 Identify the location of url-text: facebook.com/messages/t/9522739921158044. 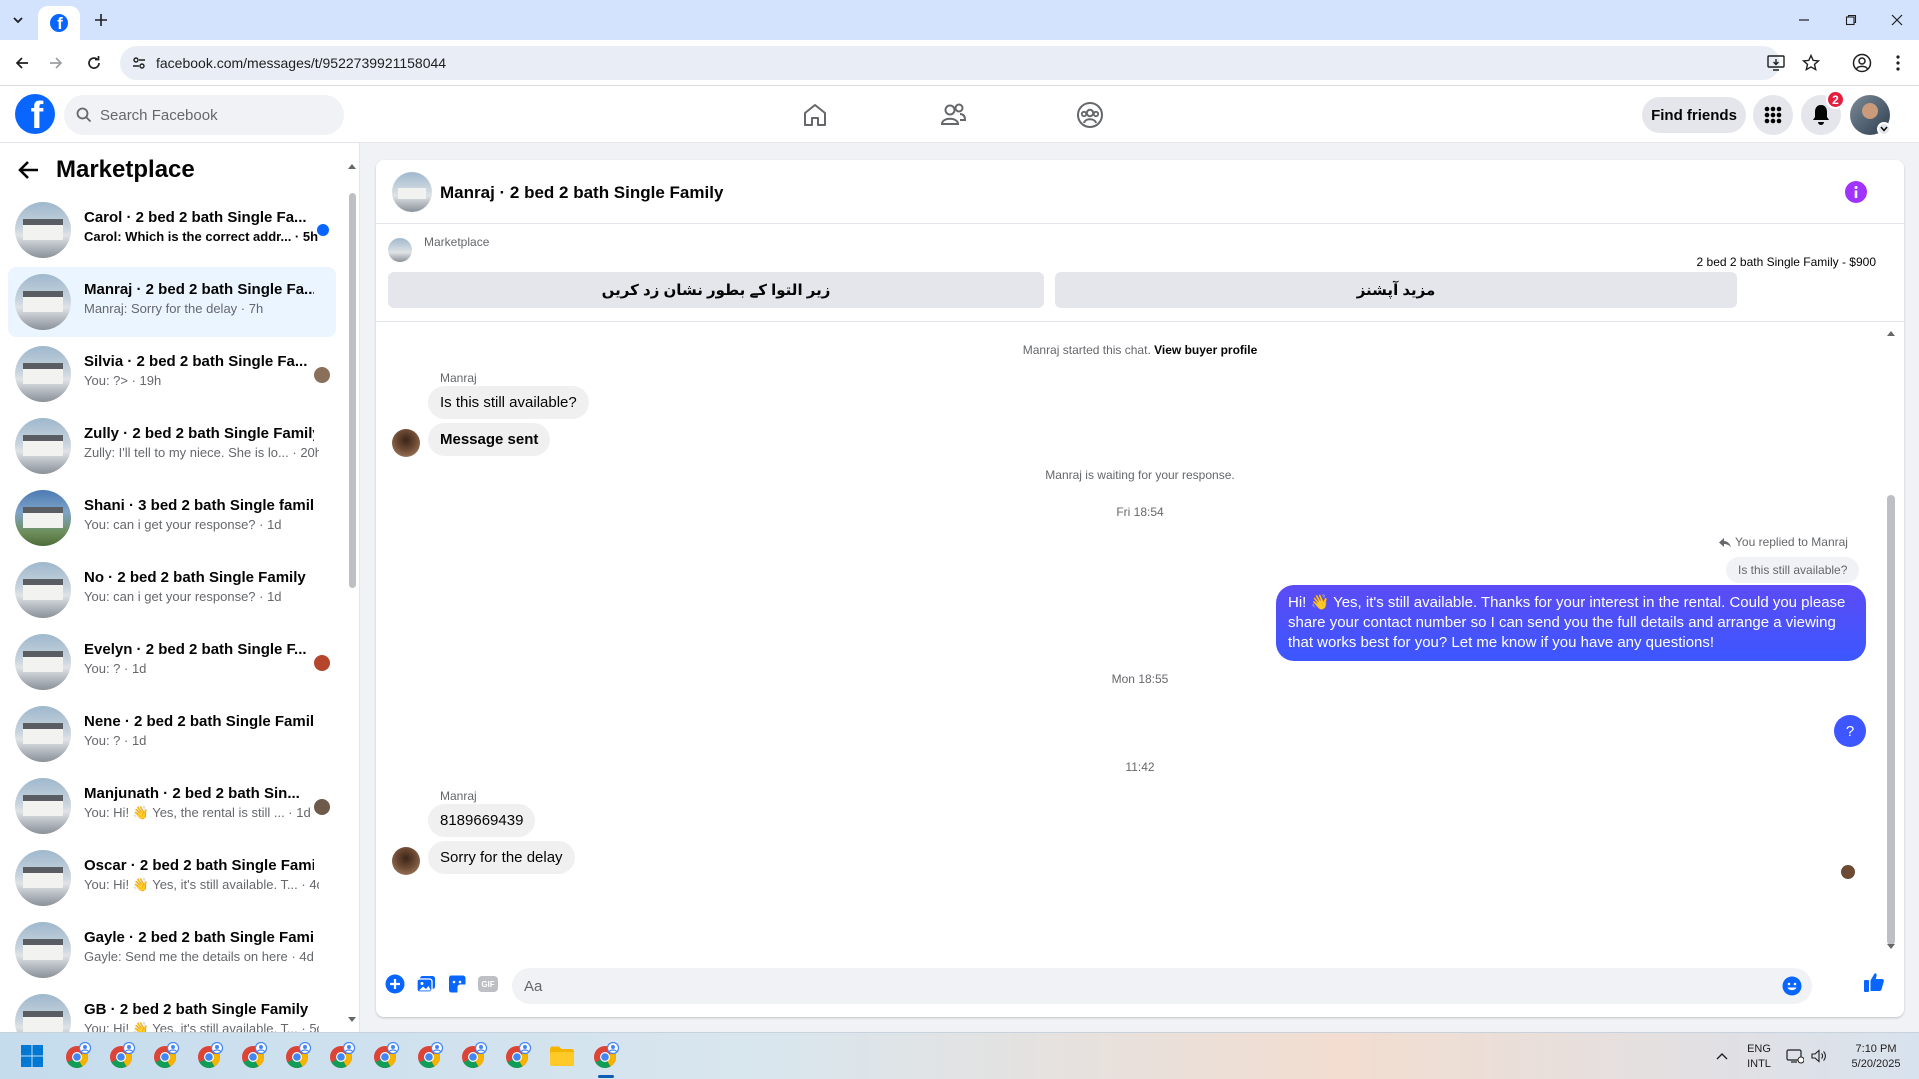
(301, 63).